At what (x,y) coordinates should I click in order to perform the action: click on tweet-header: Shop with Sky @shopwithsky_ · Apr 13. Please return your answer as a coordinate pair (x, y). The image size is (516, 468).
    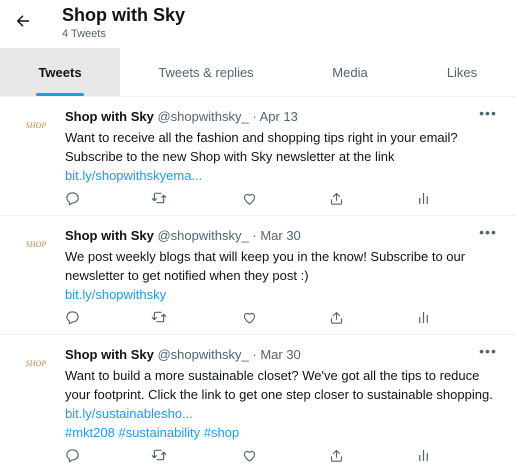
    Looking at the image, I should click on (181, 116).